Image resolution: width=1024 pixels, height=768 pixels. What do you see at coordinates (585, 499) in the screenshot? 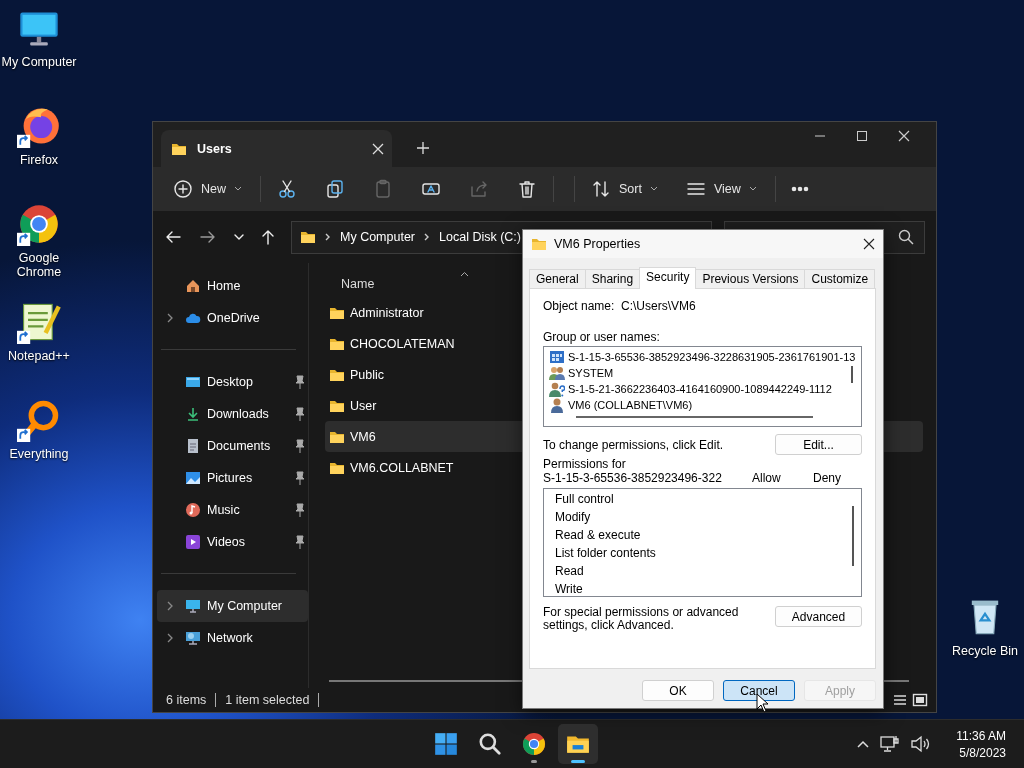
I see `permission-item: Full control` at bounding box center [585, 499].